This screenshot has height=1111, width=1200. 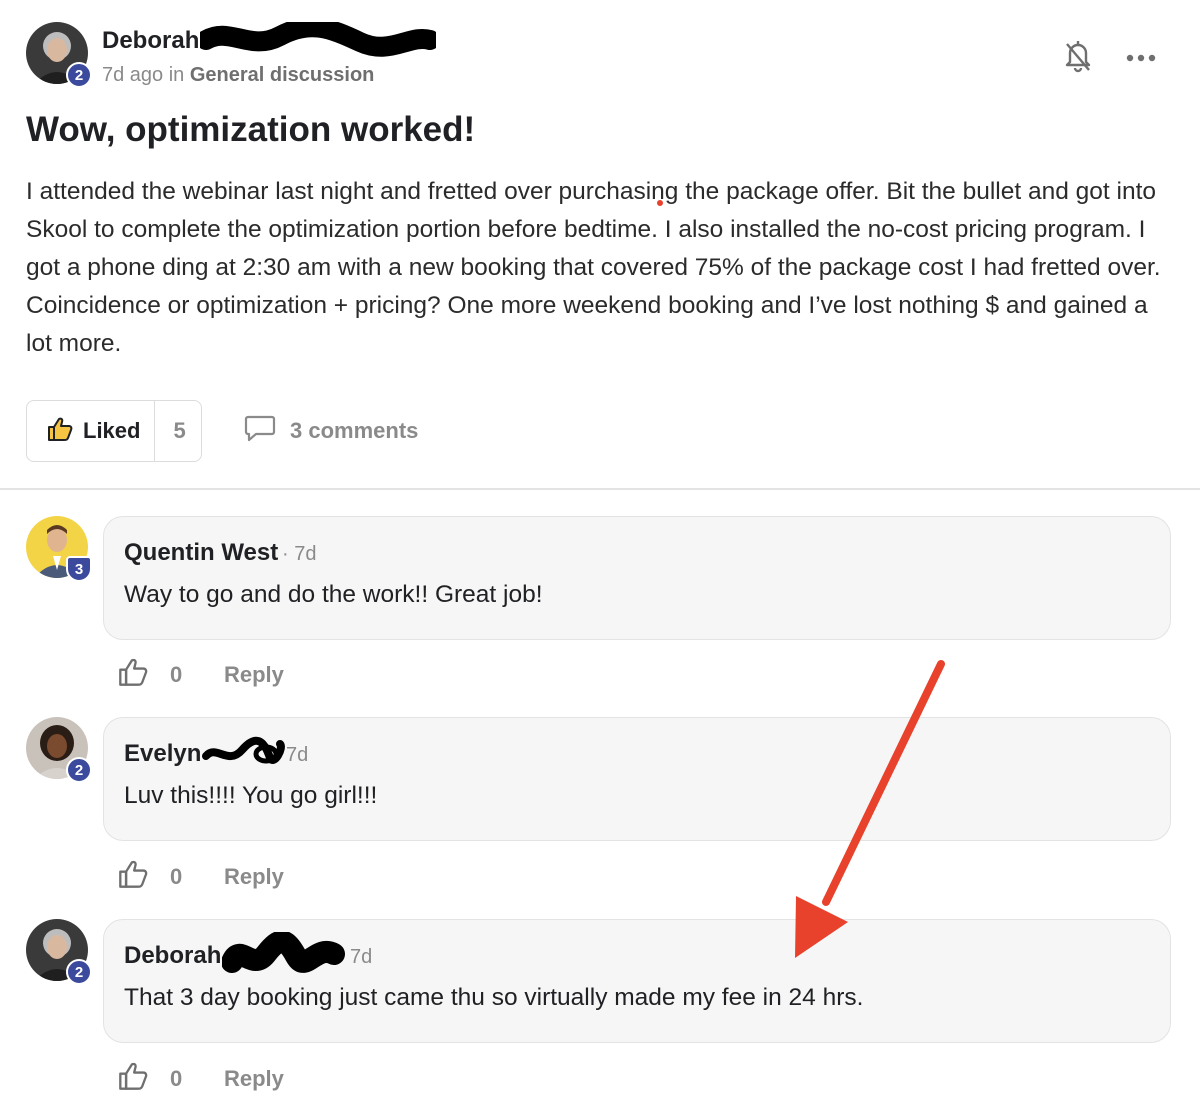 I want to click on post-time: 7d ago in, so click(x=143, y=75).